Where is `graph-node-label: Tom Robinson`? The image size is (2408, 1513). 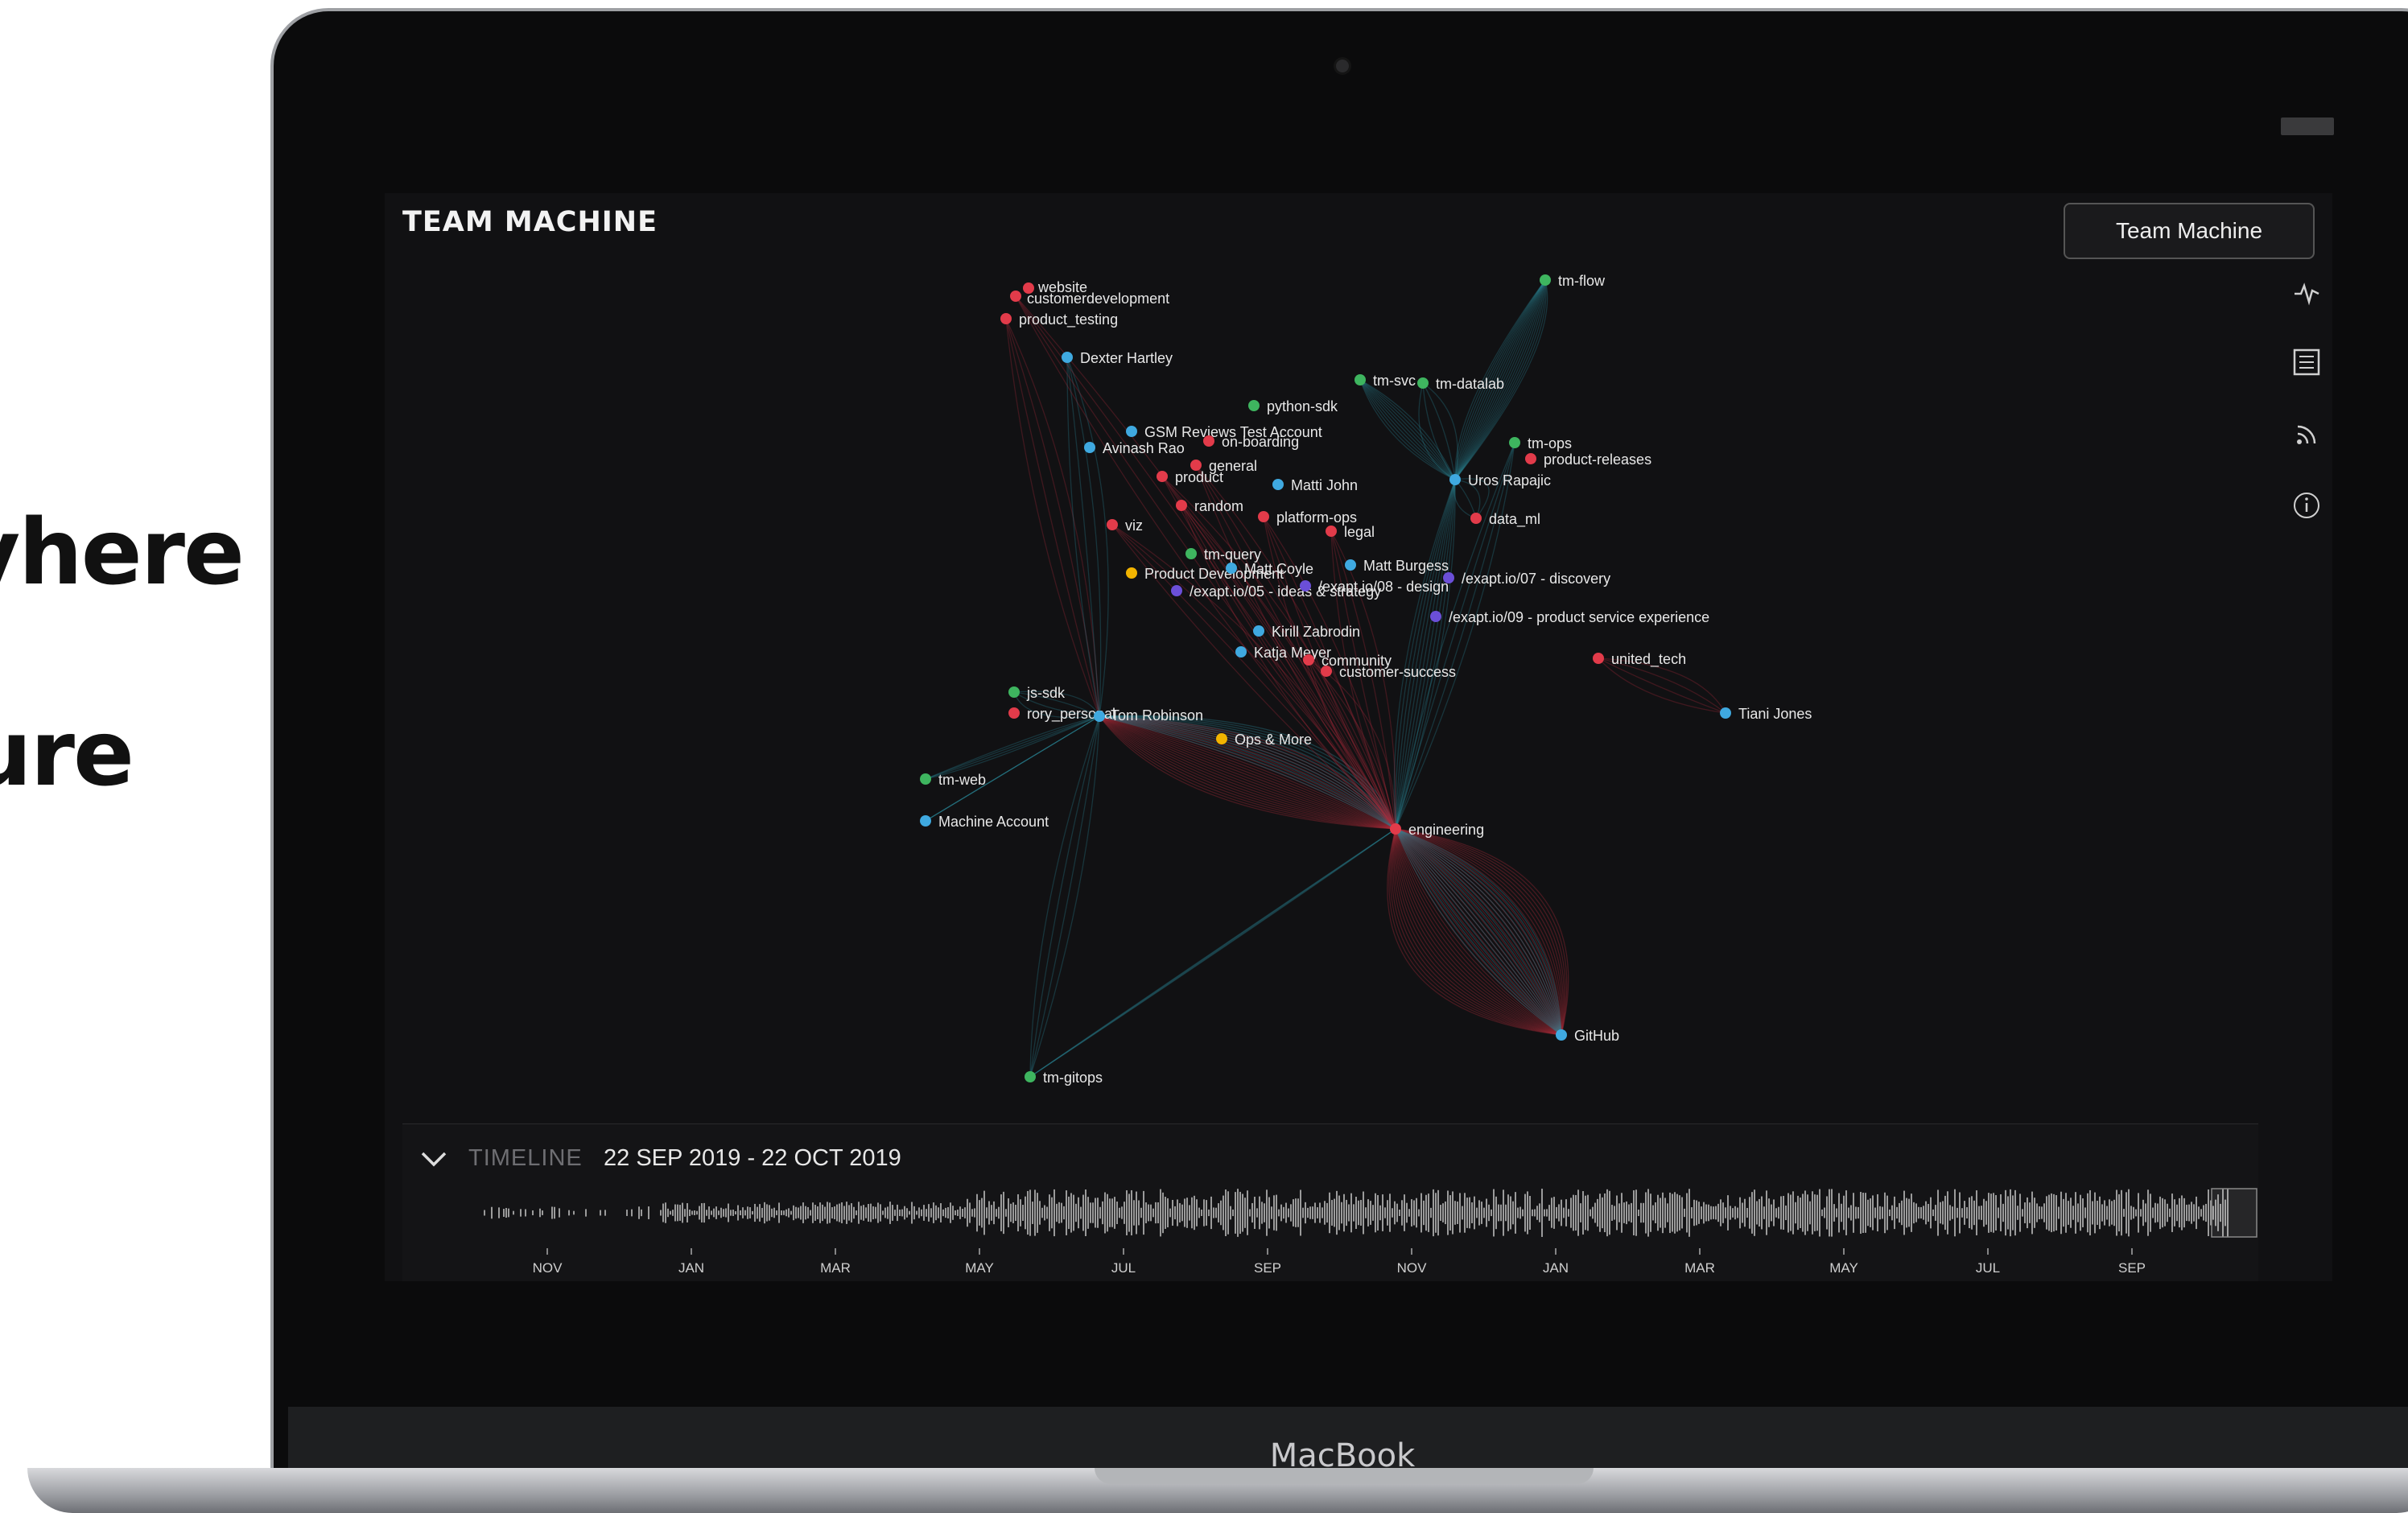 graph-node-label: Tom Robinson is located at coordinates (1157, 715).